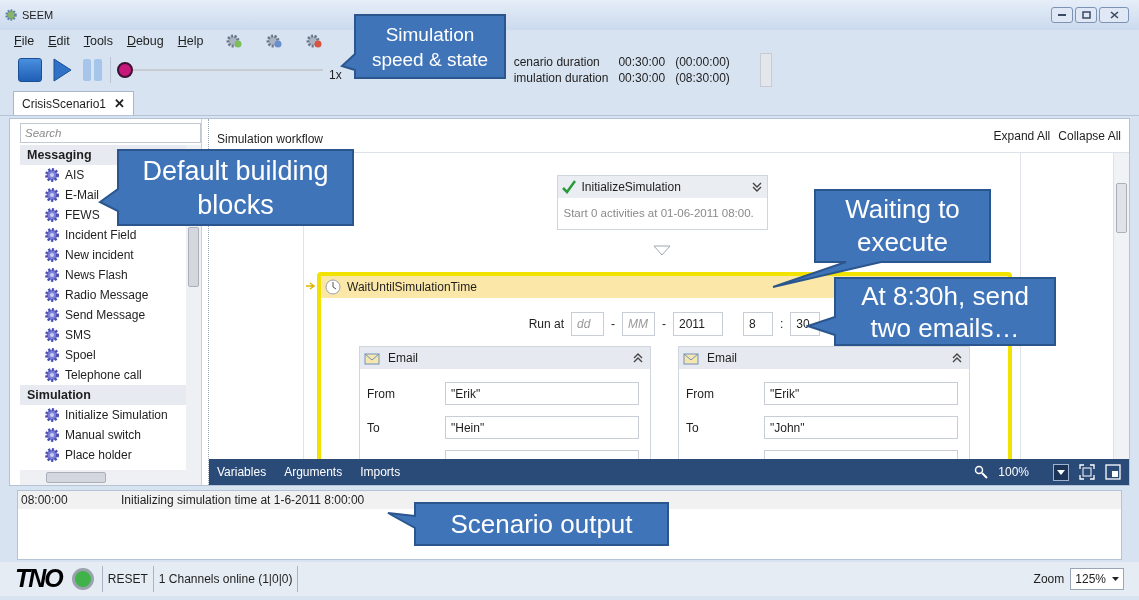 The height and width of the screenshot is (600, 1139). I want to click on overview-icon, so click(1113, 472).